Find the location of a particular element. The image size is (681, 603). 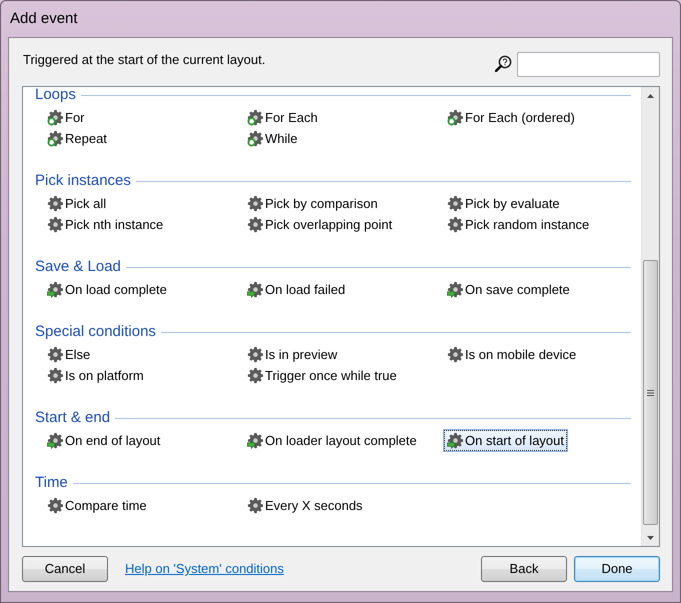

event-item: Is on platform is located at coordinates (95, 375).